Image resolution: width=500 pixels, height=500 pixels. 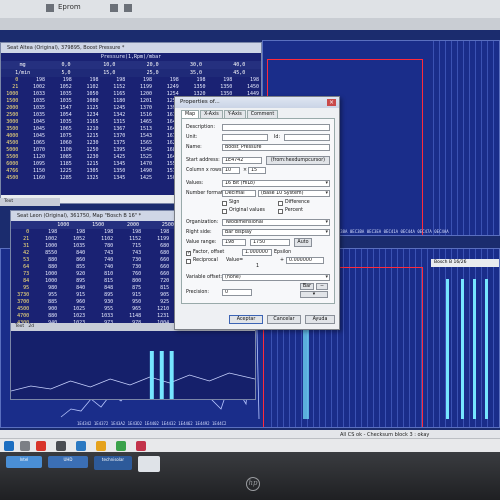 I want to click on table-cell: 900, so click(x=45, y=309).